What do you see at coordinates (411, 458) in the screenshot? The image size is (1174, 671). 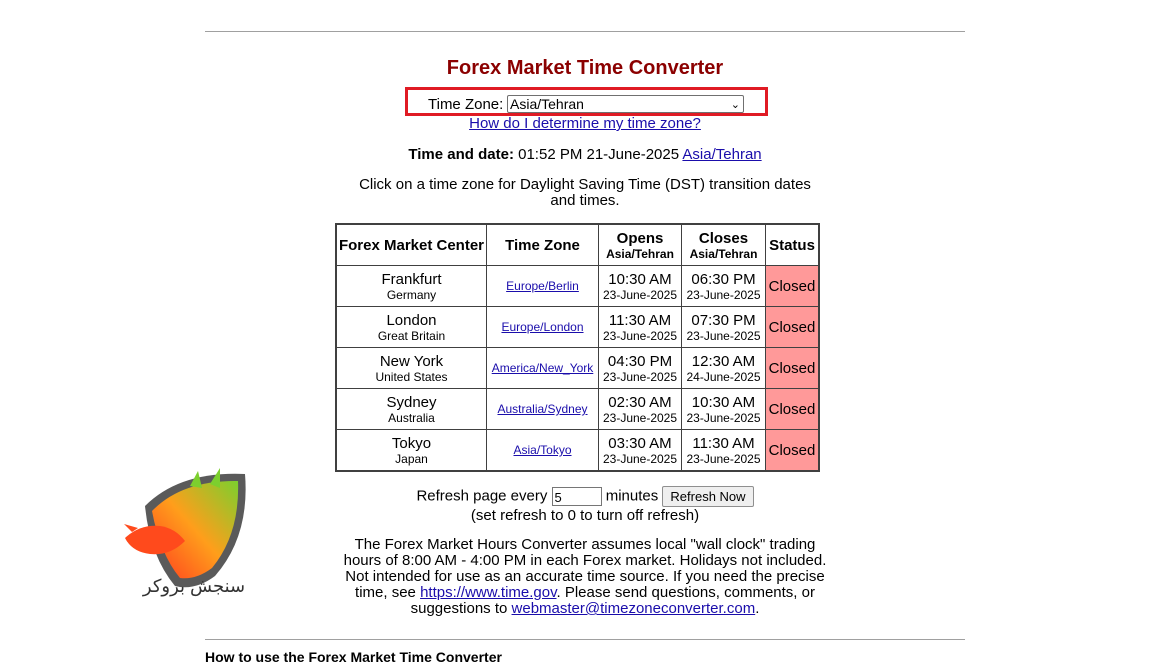 I see `country-name: Japan` at bounding box center [411, 458].